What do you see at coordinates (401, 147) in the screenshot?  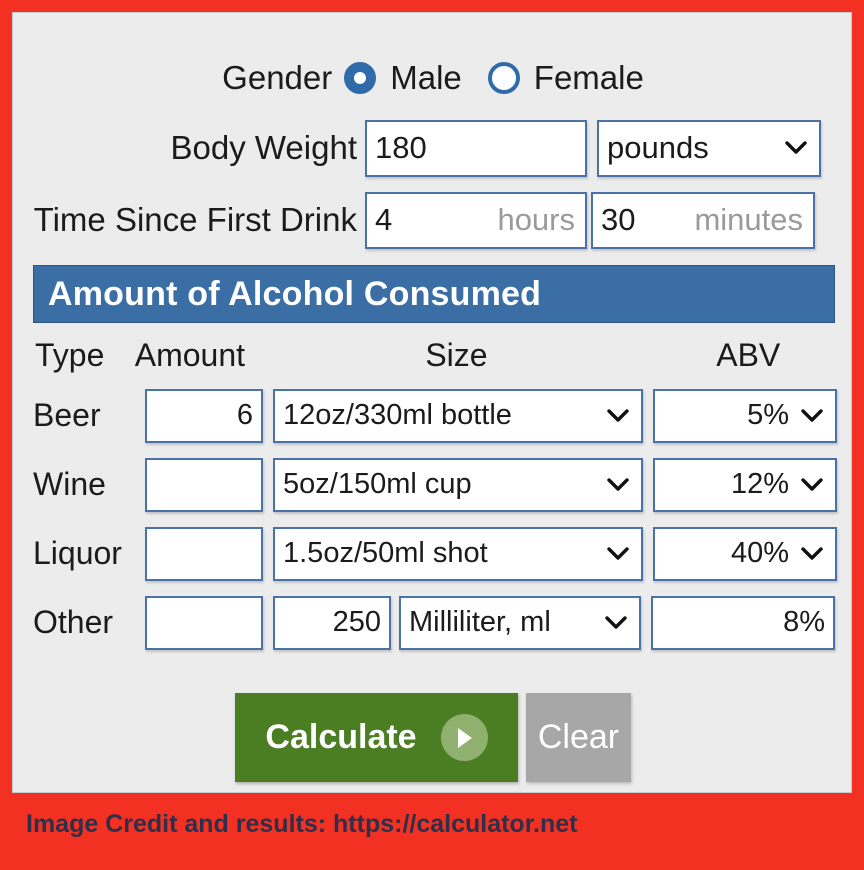 I see `body-weight-value: 180` at bounding box center [401, 147].